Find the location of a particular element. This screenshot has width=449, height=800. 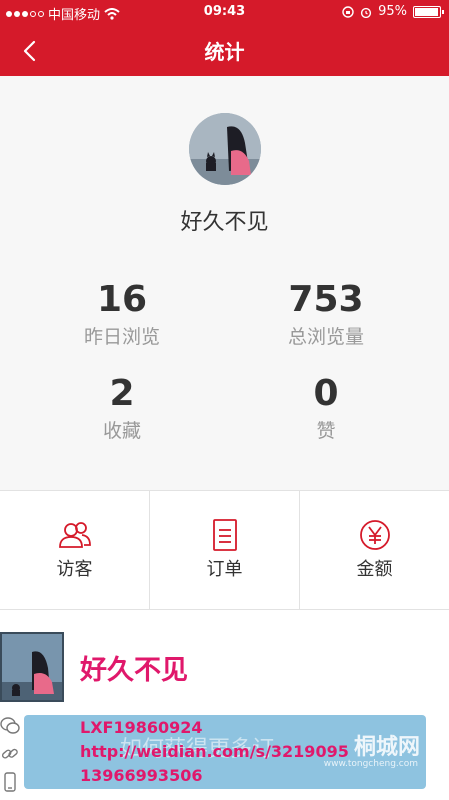

share-icons is located at coordinates (11, 758).